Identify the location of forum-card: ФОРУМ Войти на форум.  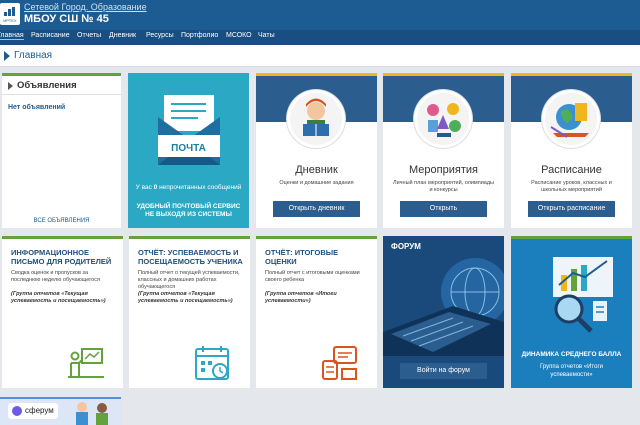
(443, 312).